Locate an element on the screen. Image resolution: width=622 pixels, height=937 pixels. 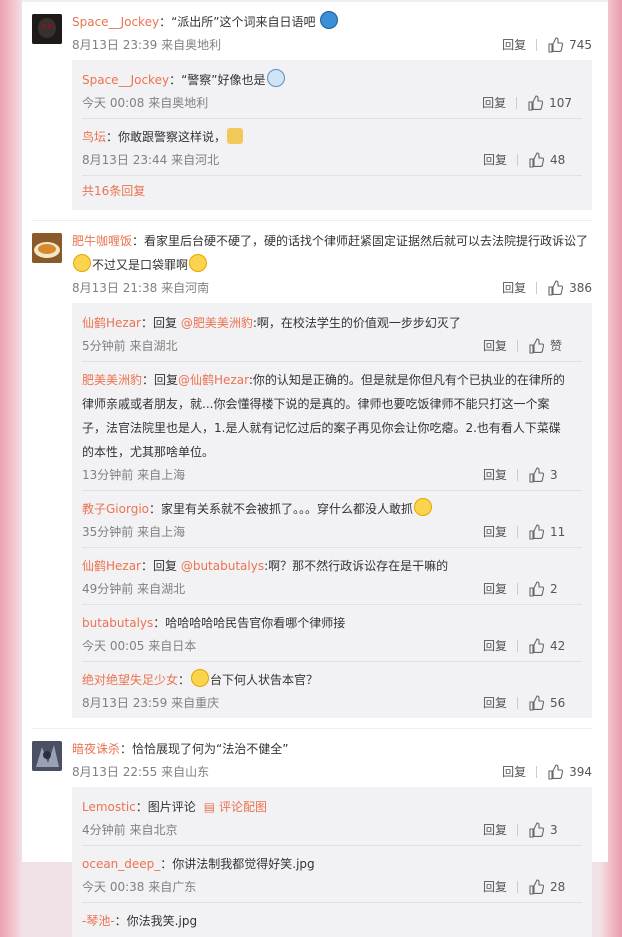
mention-link: @肥美美洲豹 is located at coordinates (217, 323).